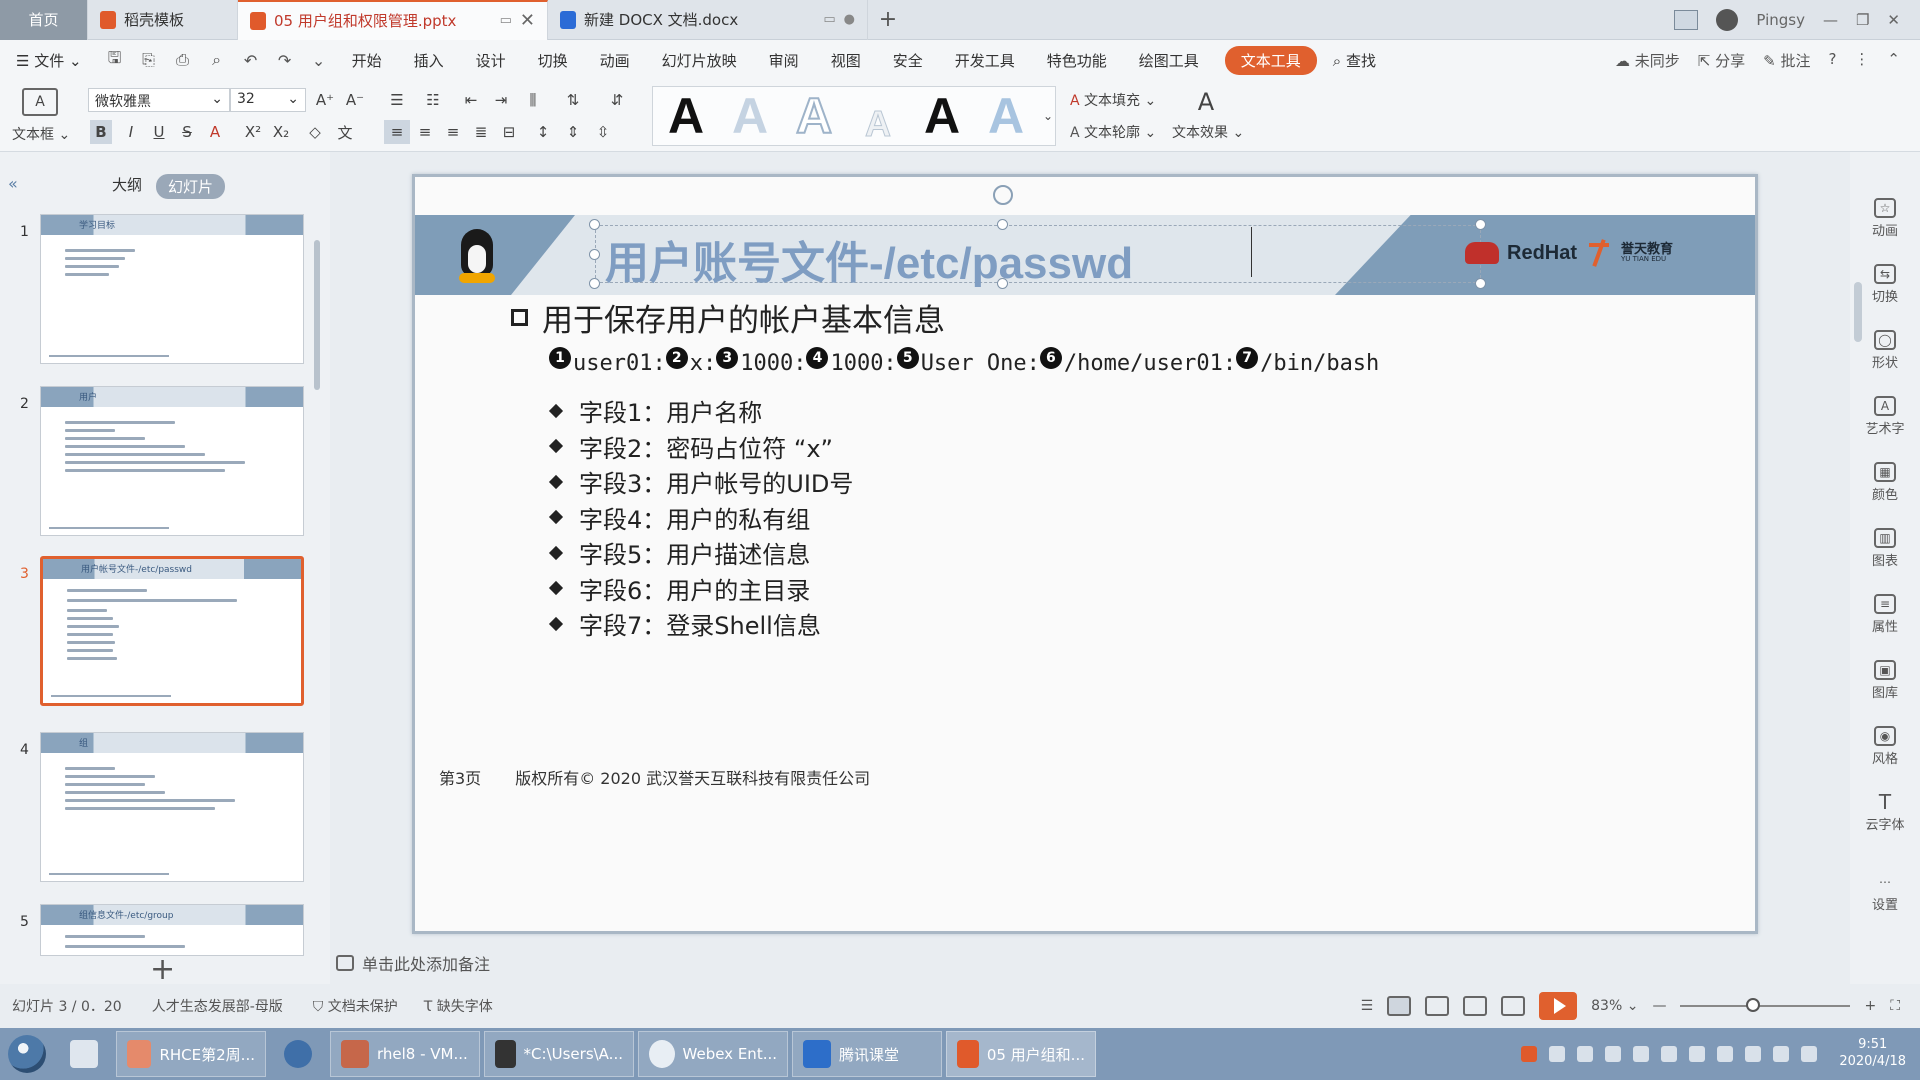  I want to click on menu-slideshow: 幻灯片放映, so click(699, 60).